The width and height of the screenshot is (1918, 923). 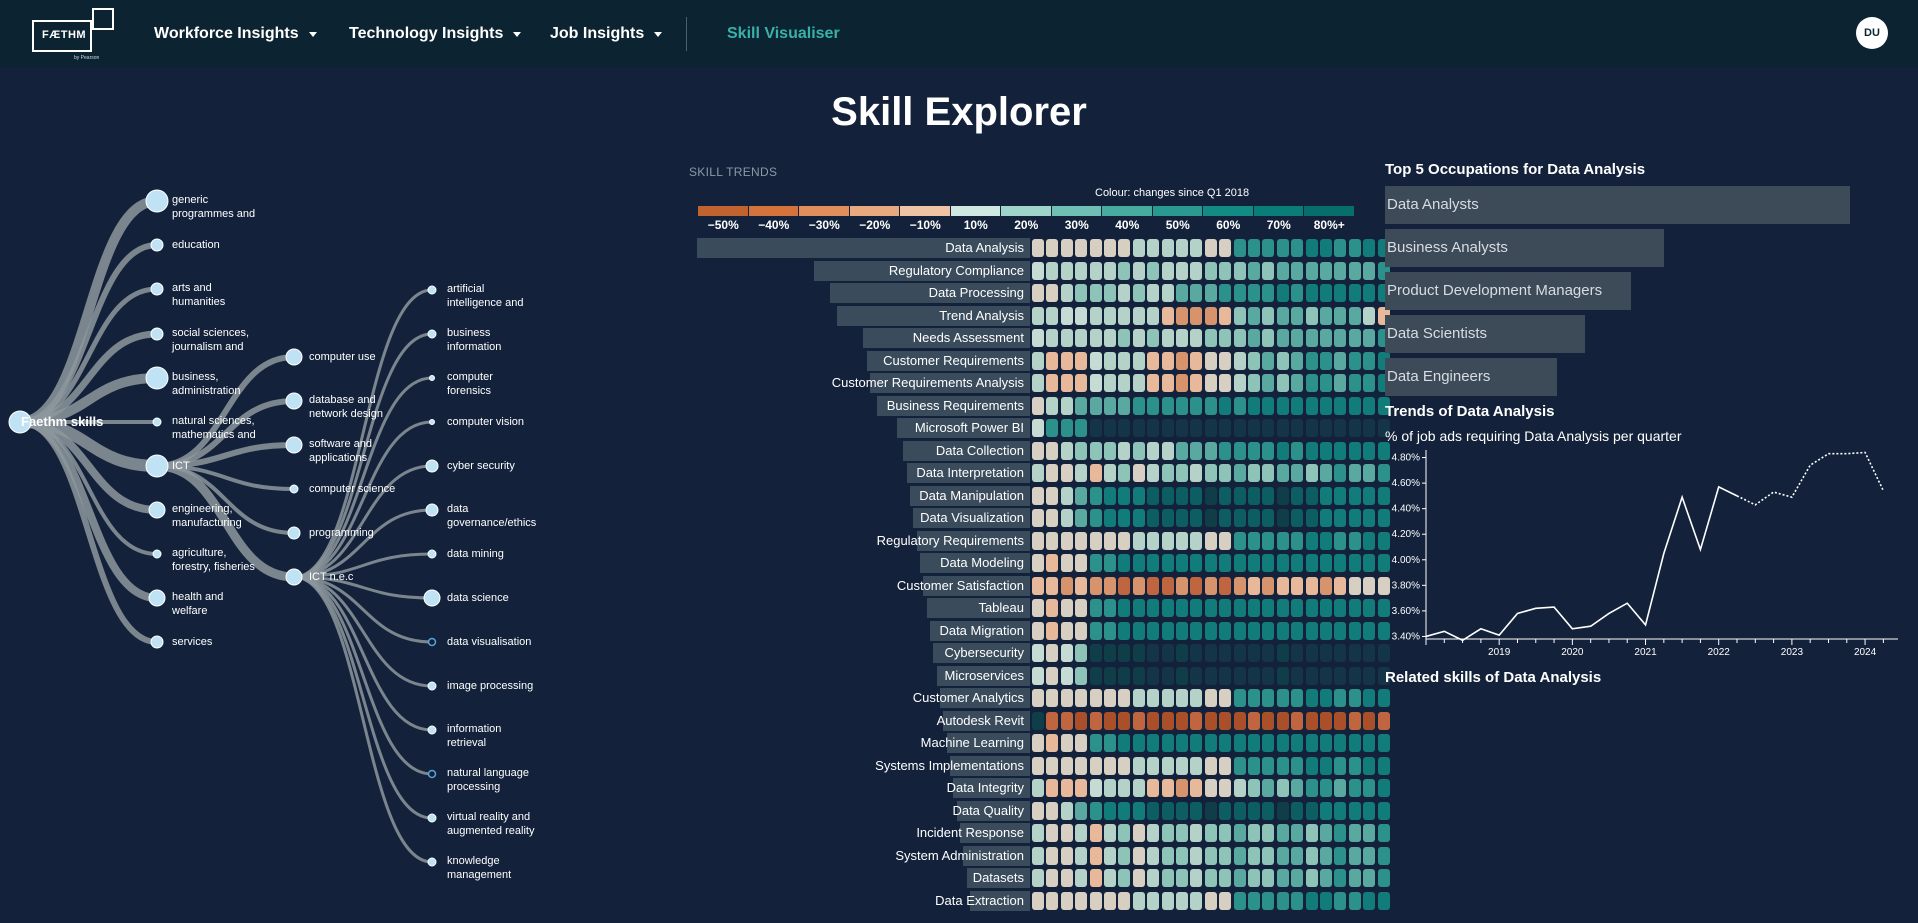 I want to click on nav-job-insights: Job Insights, so click(x=606, y=34).